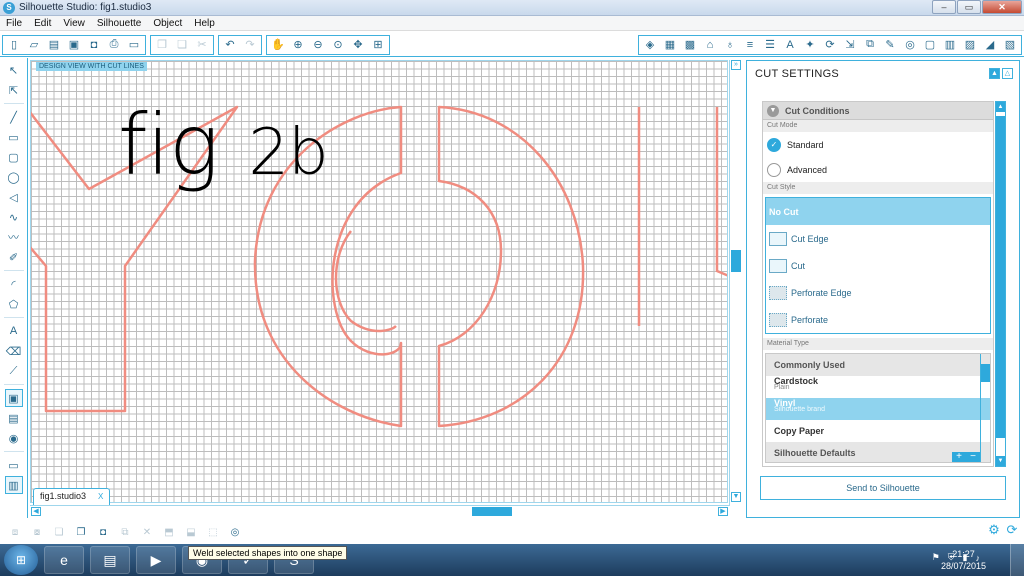 This screenshot has height=576, width=1024. I want to click on menu-object: Object, so click(167, 23).